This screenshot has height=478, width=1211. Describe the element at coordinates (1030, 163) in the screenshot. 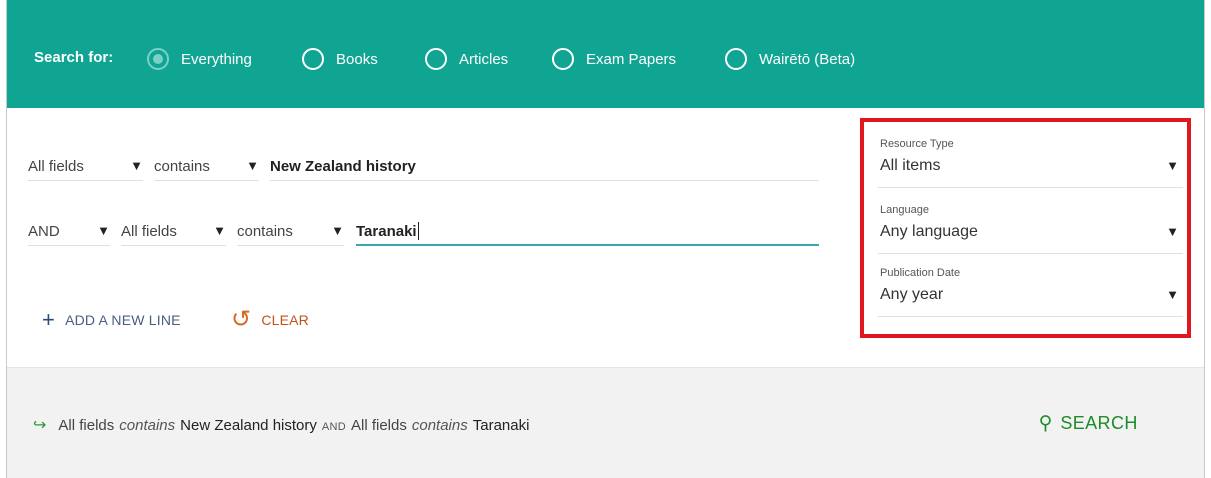

I see `resource-type-select: Resource Type All items ▼` at that location.